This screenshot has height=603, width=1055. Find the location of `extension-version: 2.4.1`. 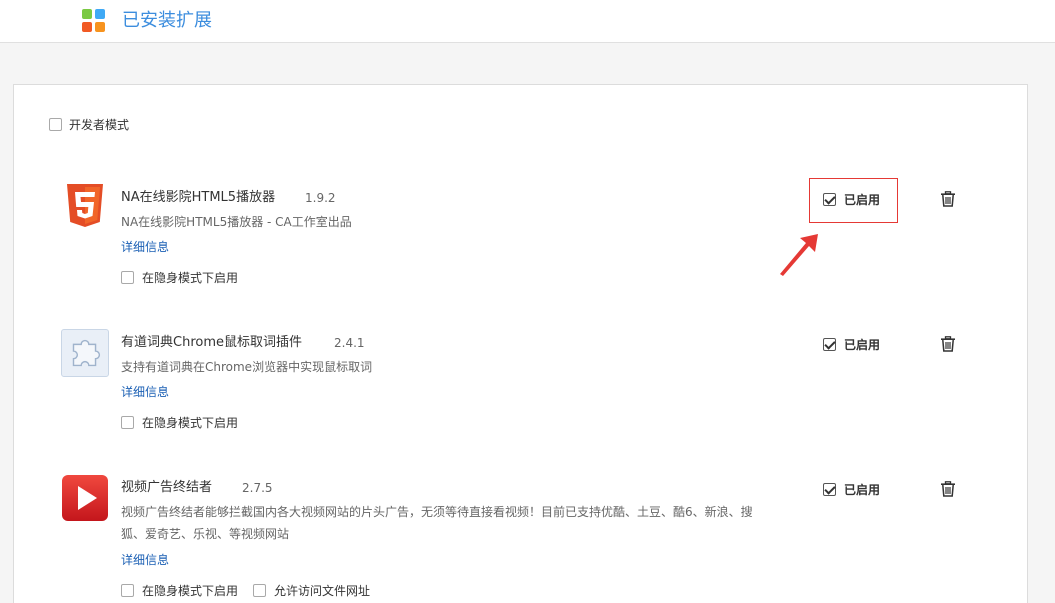

extension-version: 2.4.1 is located at coordinates (349, 343).